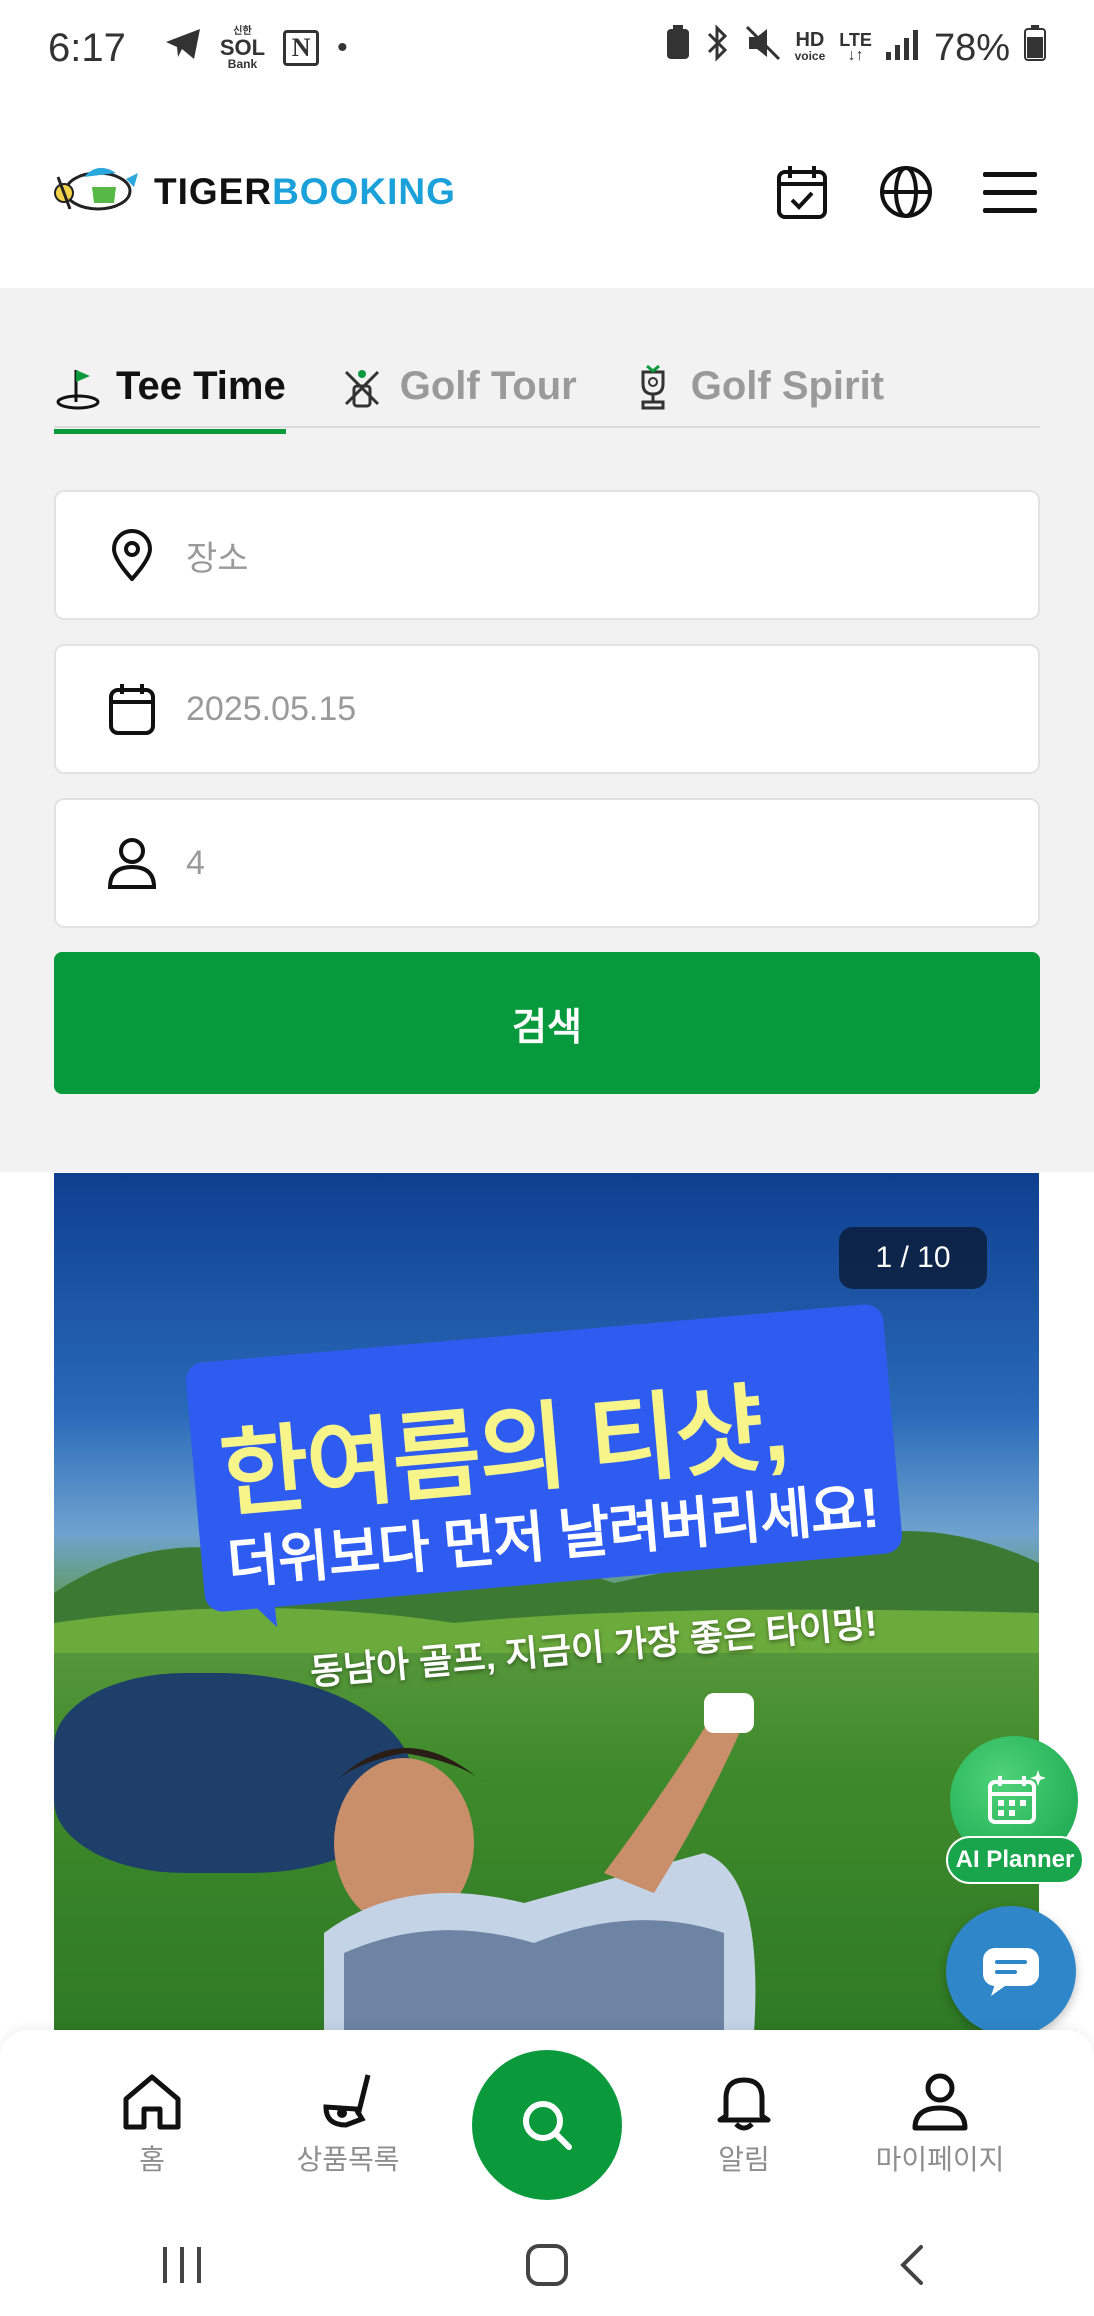 This screenshot has width=1094, height=2316. What do you see at coordinates (1015, 1860) in the screenshot?
I see `ai-planner-label: AI Planner` at bounding box center [1015, 1860].